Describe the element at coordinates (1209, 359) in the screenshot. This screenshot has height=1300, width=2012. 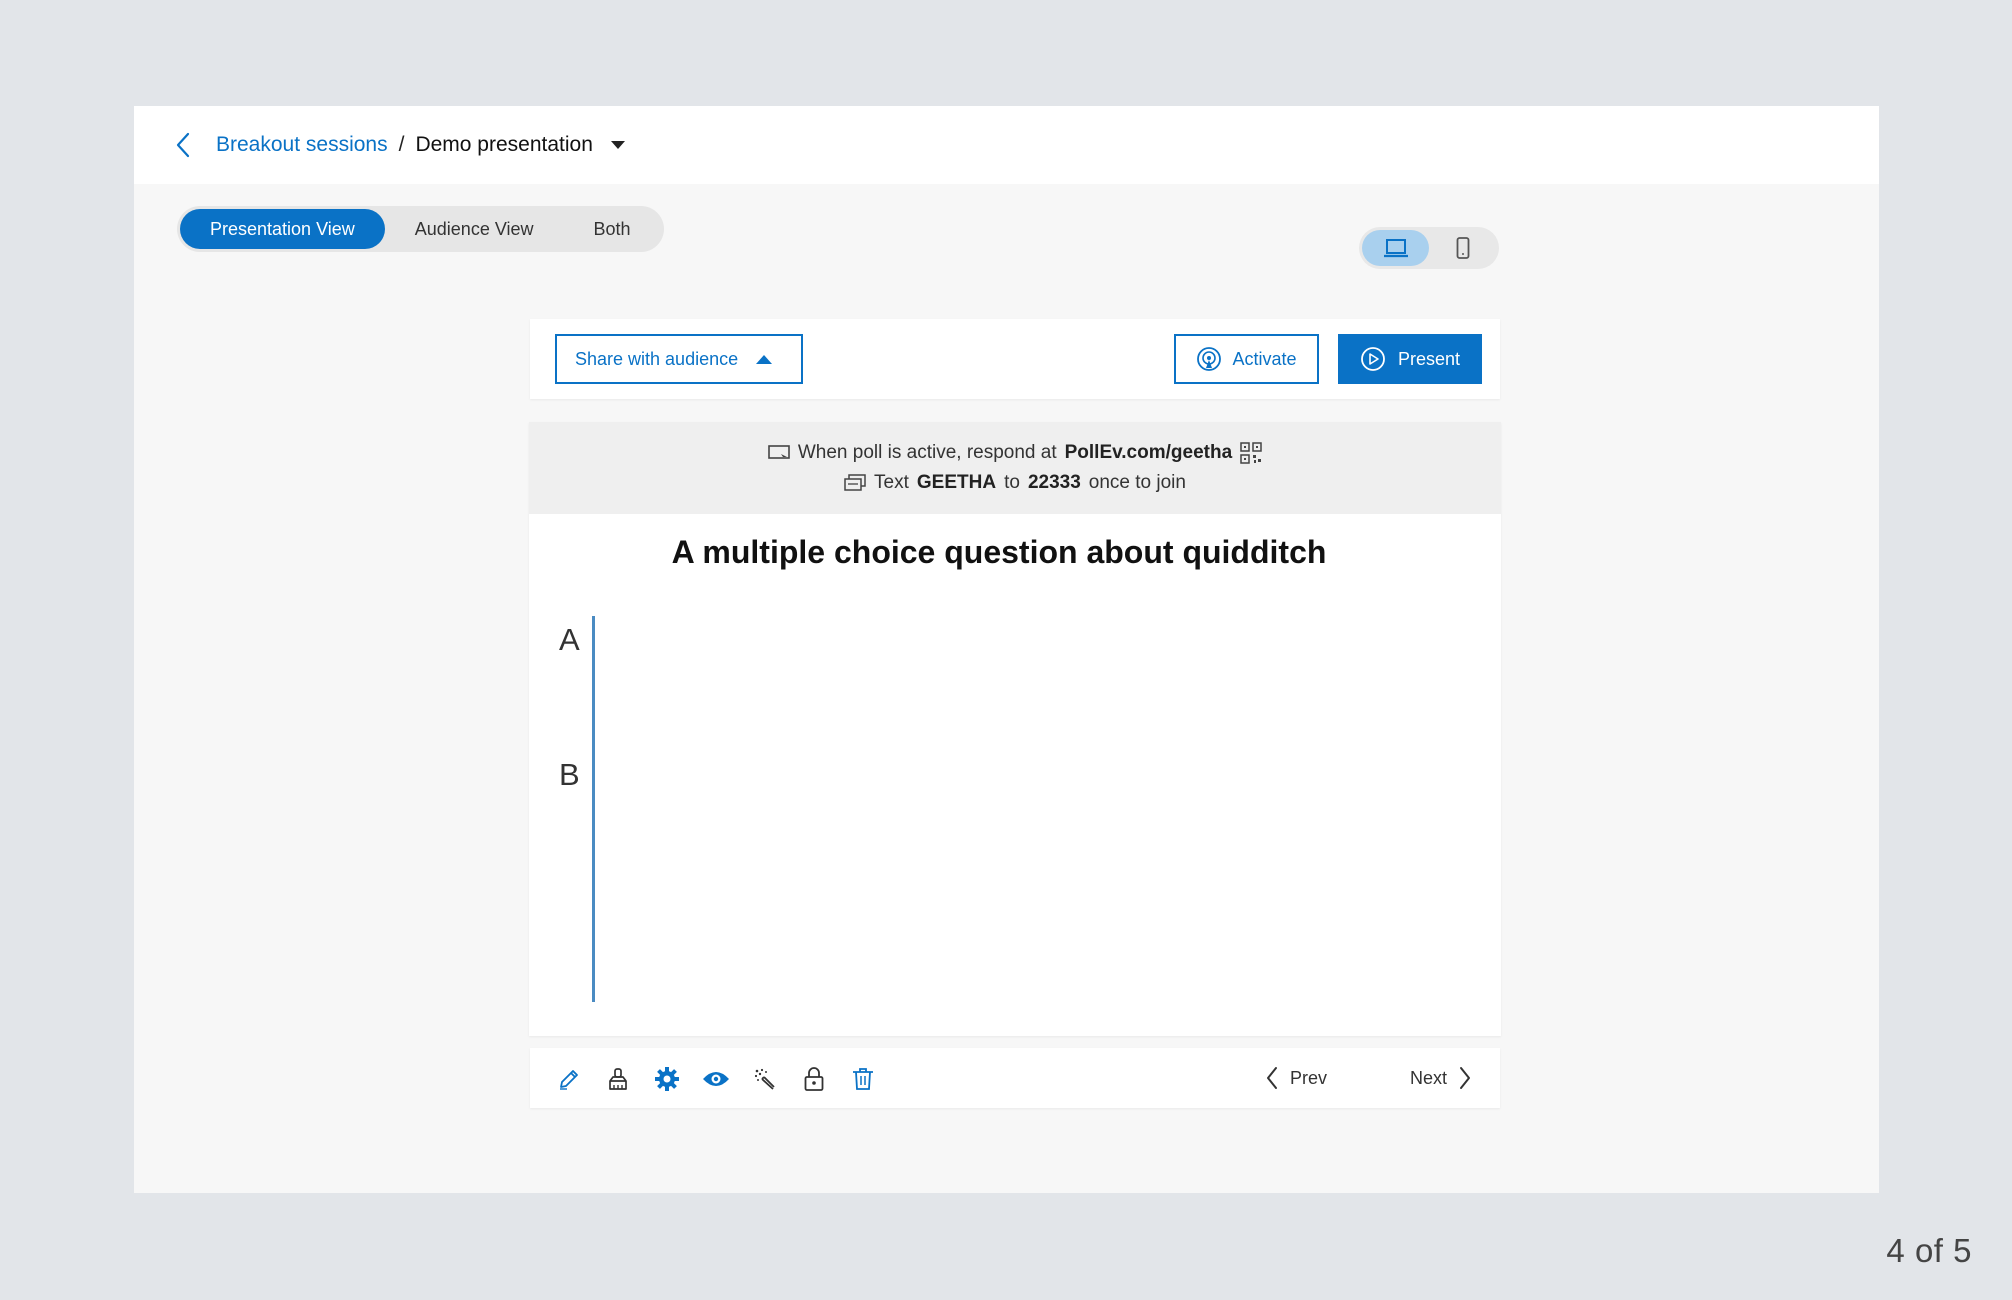
I see `broadcast-icon` at that location.